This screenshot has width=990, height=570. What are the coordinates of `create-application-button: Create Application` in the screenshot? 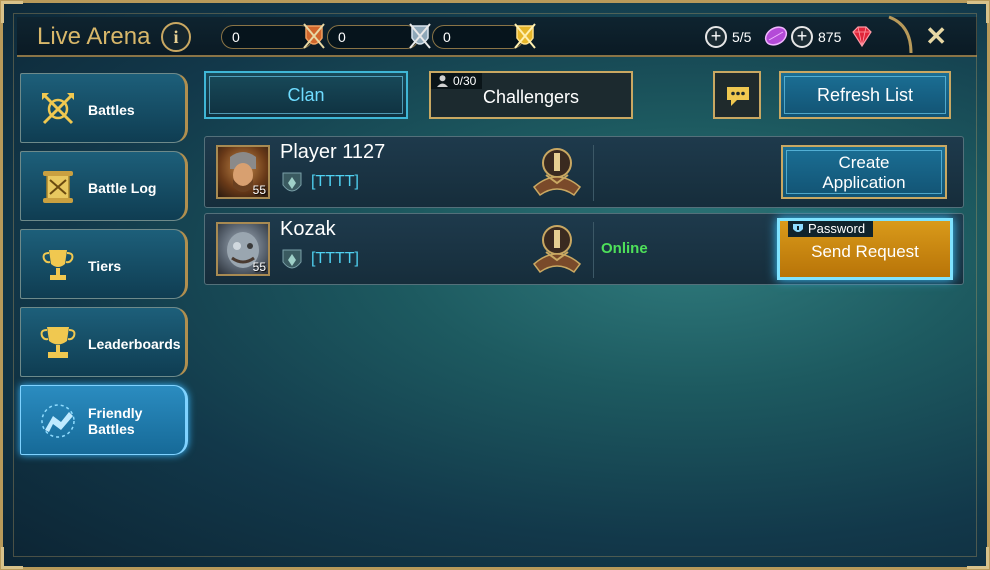 It's located at (864, 172).